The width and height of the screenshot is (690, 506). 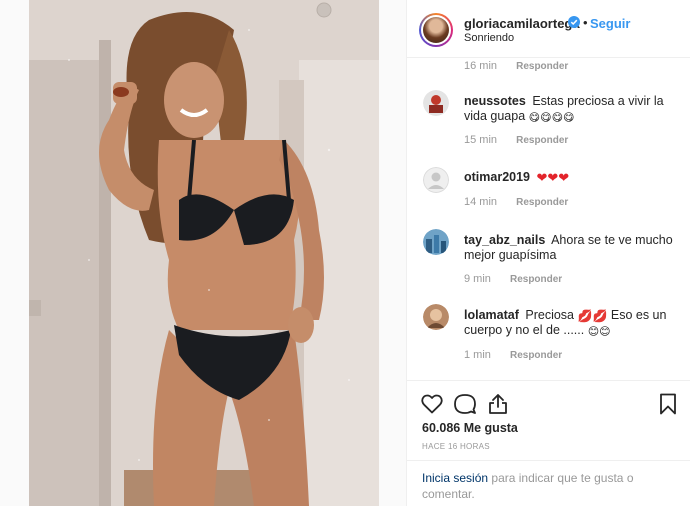 What do you see at coordinates (456, 446) in the screenshot?
I see `post-timestamp: HACE 16 HORAS` at bounding box center [456, 446].